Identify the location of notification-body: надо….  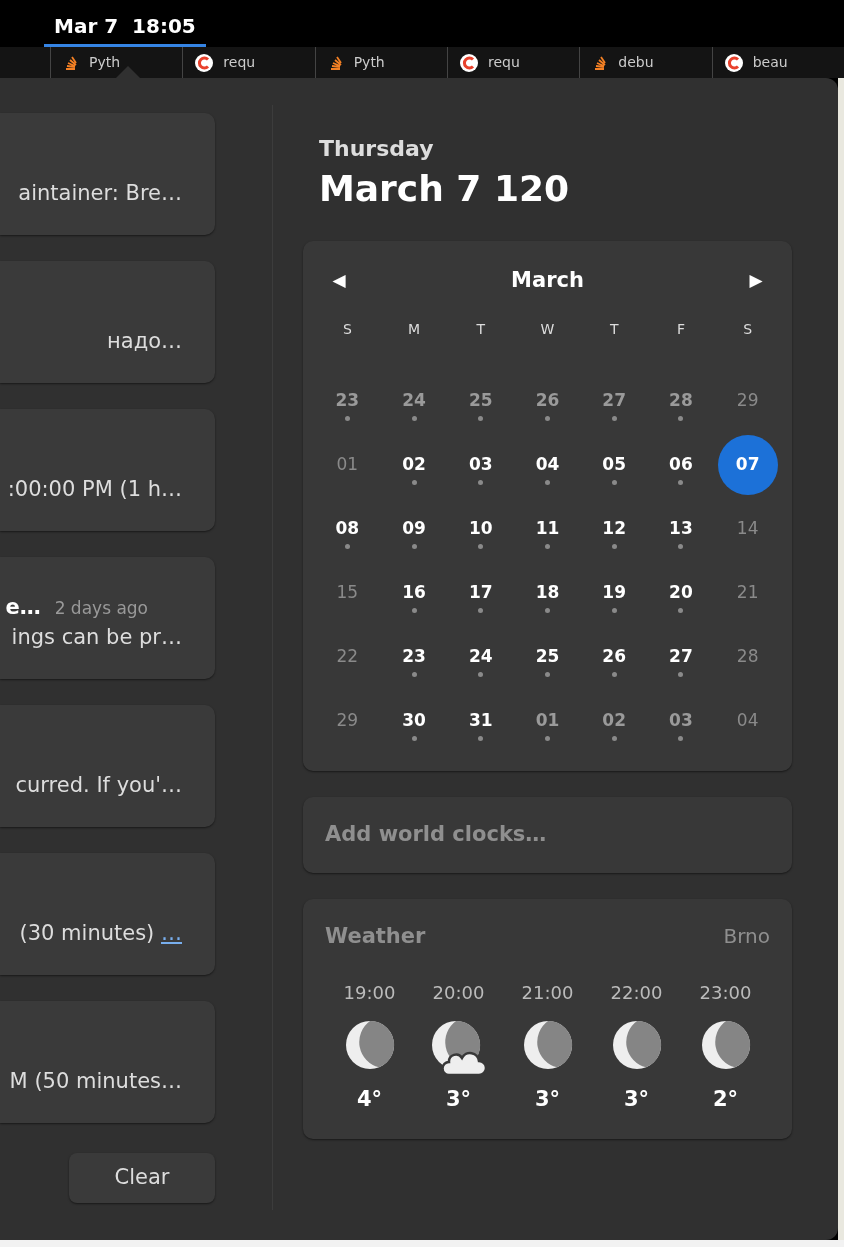
(144, 341).